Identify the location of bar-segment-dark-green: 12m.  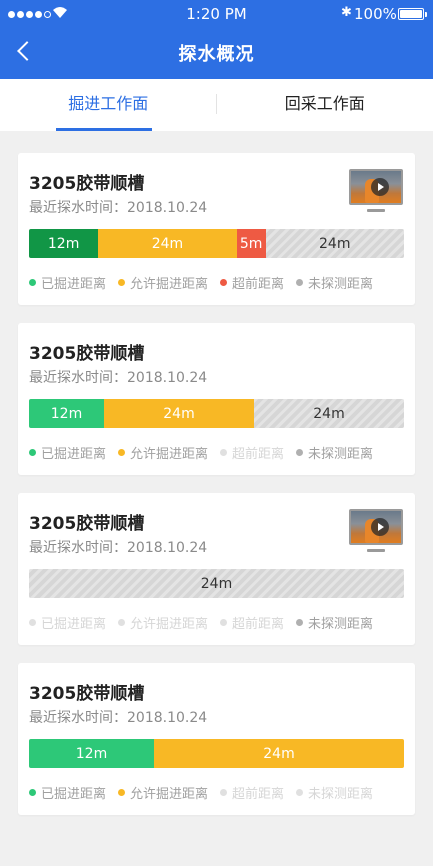
(64, 243).